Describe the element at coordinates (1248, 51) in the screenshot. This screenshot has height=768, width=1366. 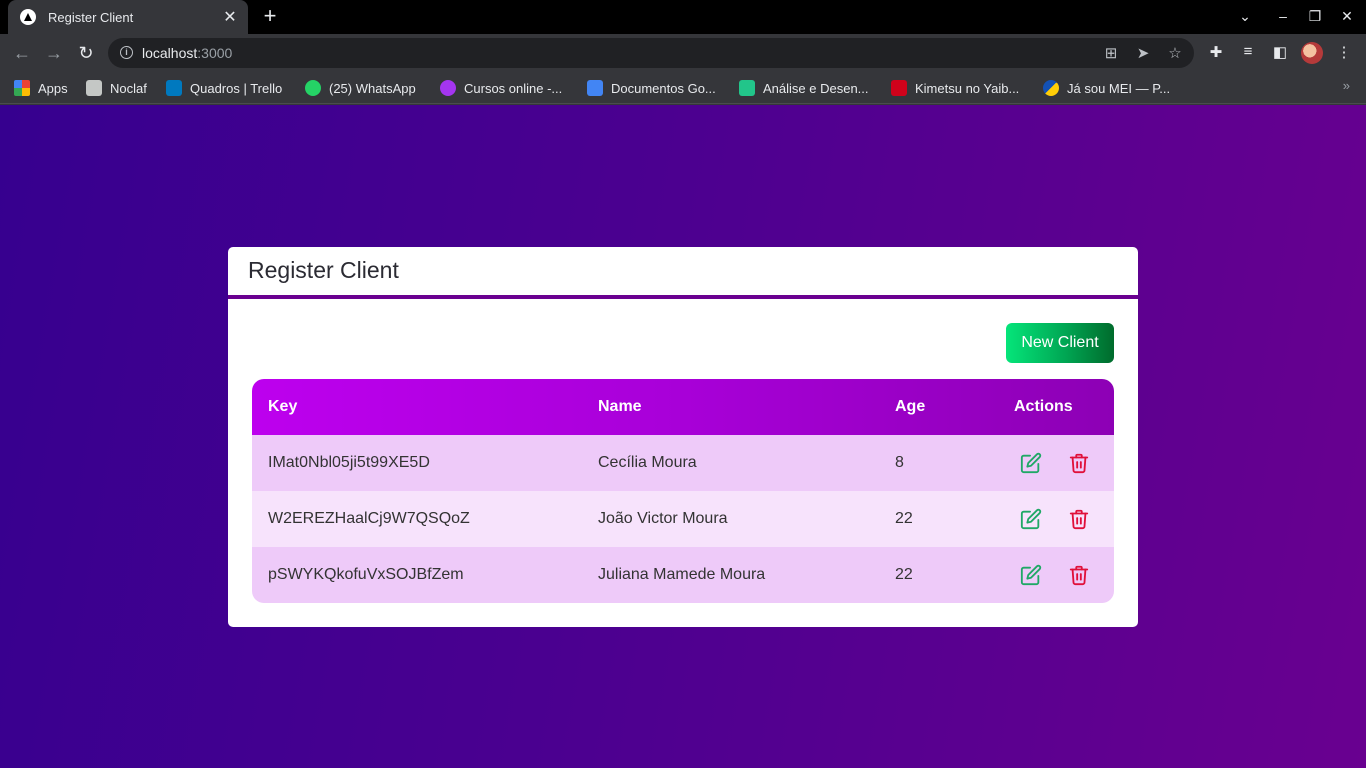
I see `media-queue-icon: ≡` at that location.